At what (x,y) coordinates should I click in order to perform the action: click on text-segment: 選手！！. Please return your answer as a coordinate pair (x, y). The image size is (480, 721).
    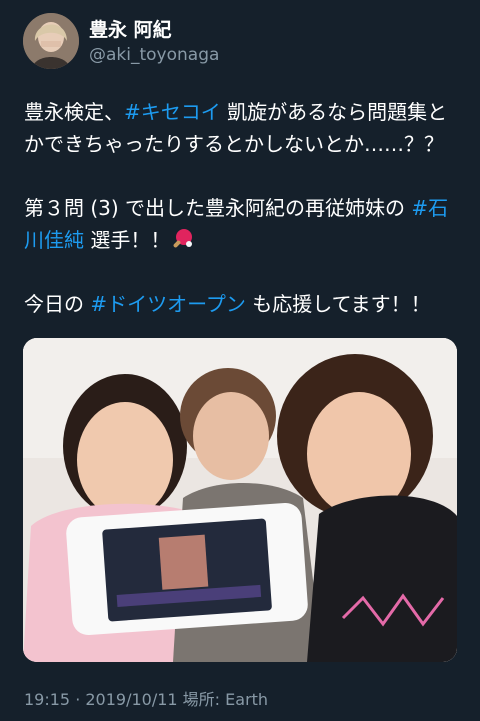
    Looking at the image, I should click on (127, 240).